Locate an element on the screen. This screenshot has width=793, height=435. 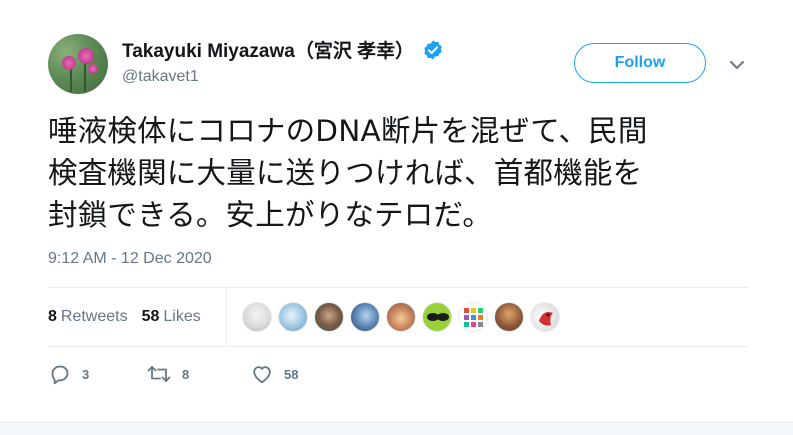
grid-icon is located at coordinates (473, 317).